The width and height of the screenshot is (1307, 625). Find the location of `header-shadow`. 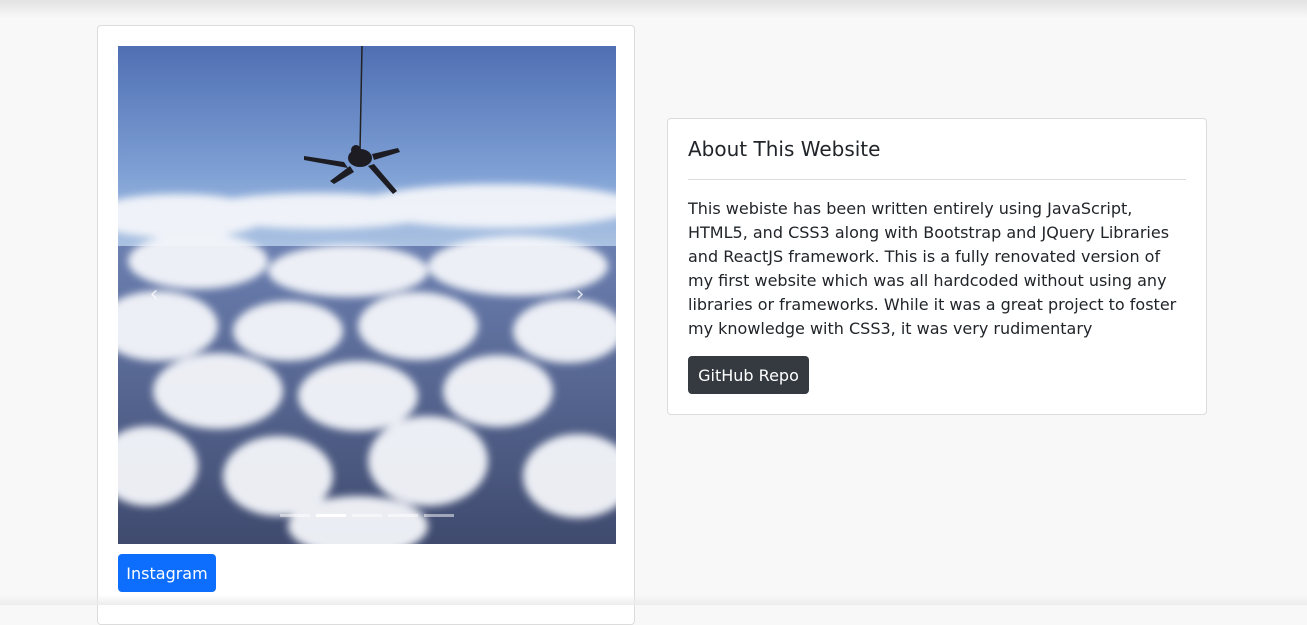

header-shadow is located at coordinates (653, 9).